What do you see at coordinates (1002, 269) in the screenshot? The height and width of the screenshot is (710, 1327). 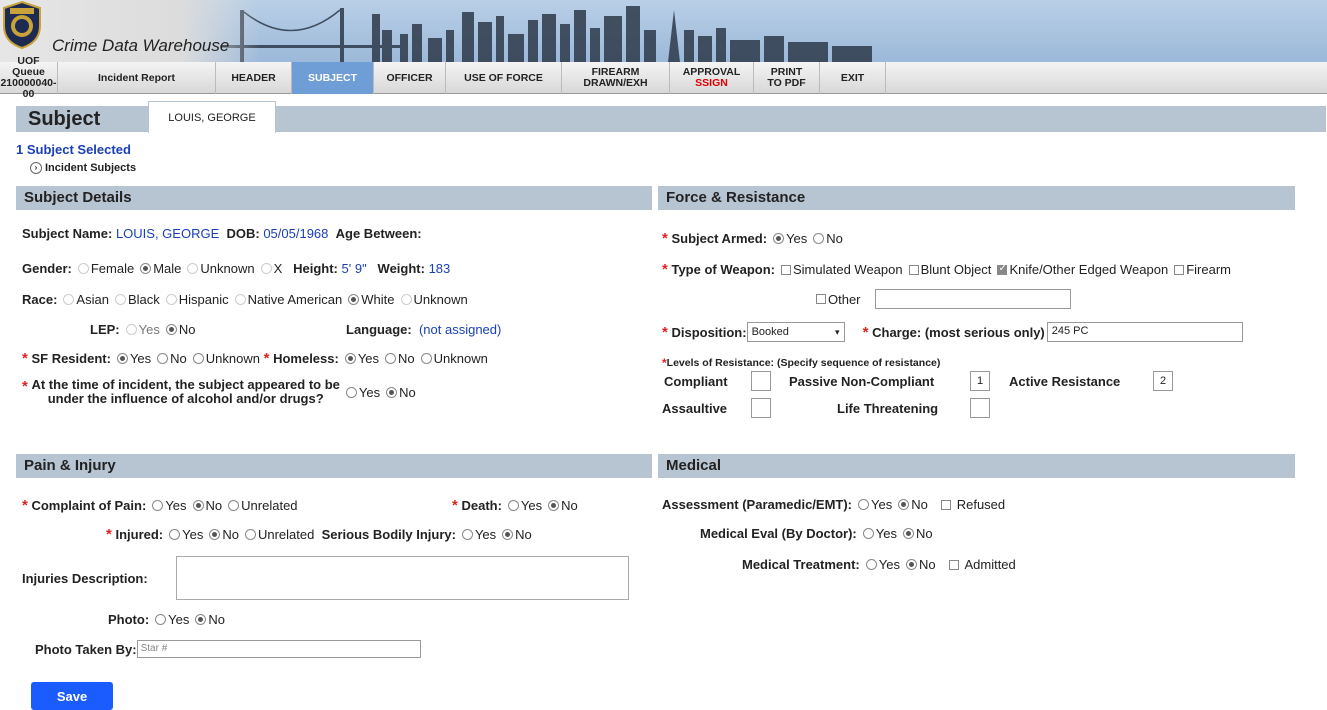 I see `weapon-knife-checkbox` at bounding box center [1002, 269].